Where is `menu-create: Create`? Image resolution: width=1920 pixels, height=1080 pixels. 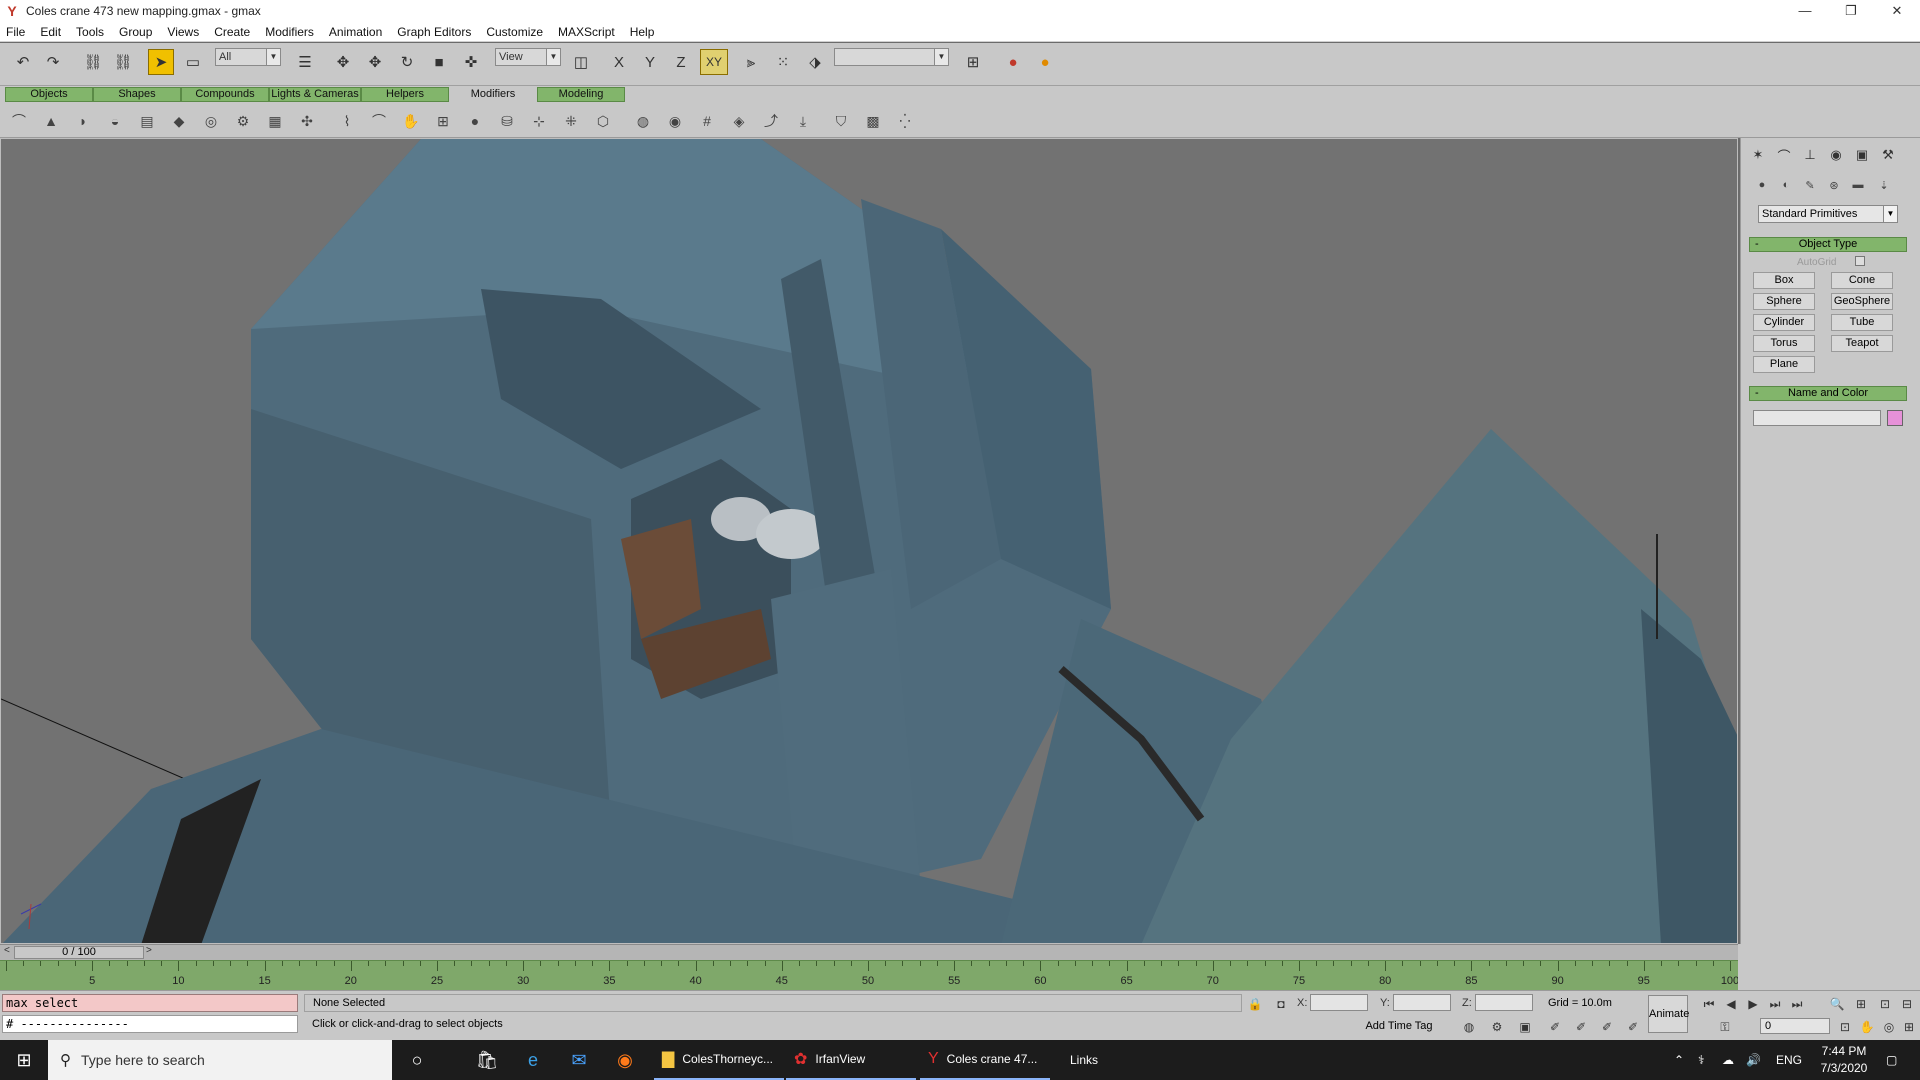 menu-create: Create is located at coordinates (232, 32).